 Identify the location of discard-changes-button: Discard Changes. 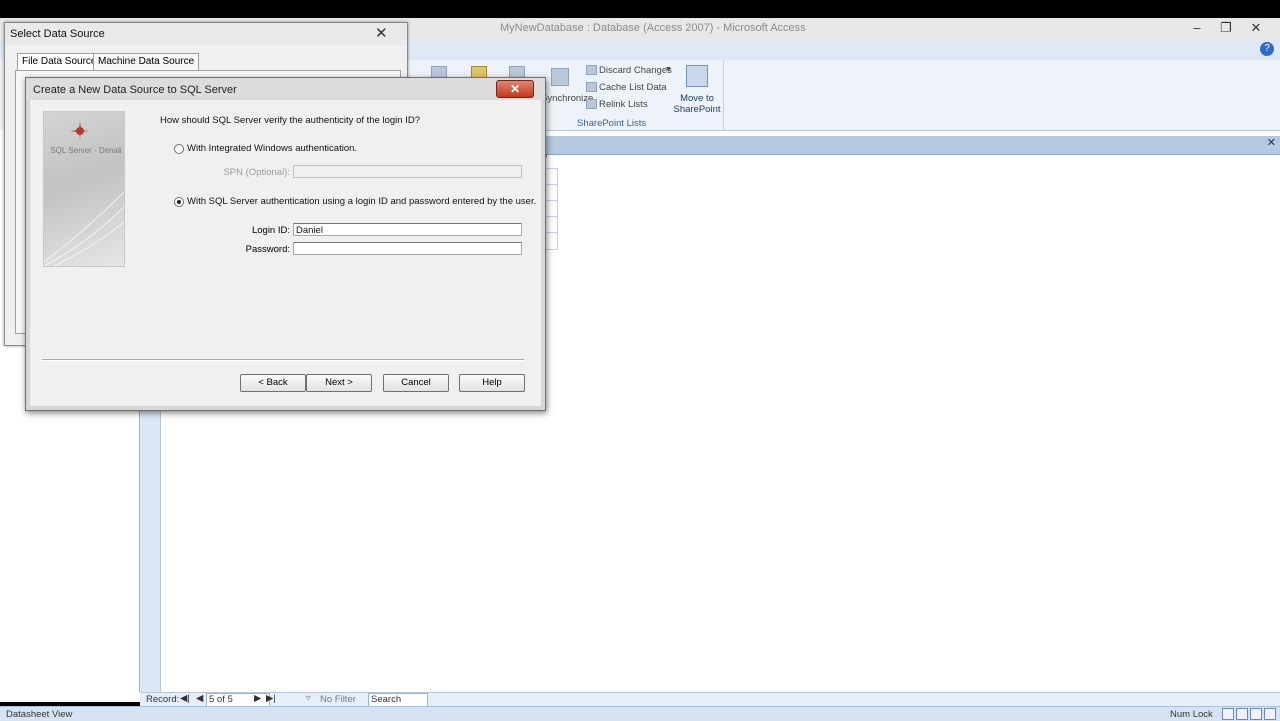
(635, 70).